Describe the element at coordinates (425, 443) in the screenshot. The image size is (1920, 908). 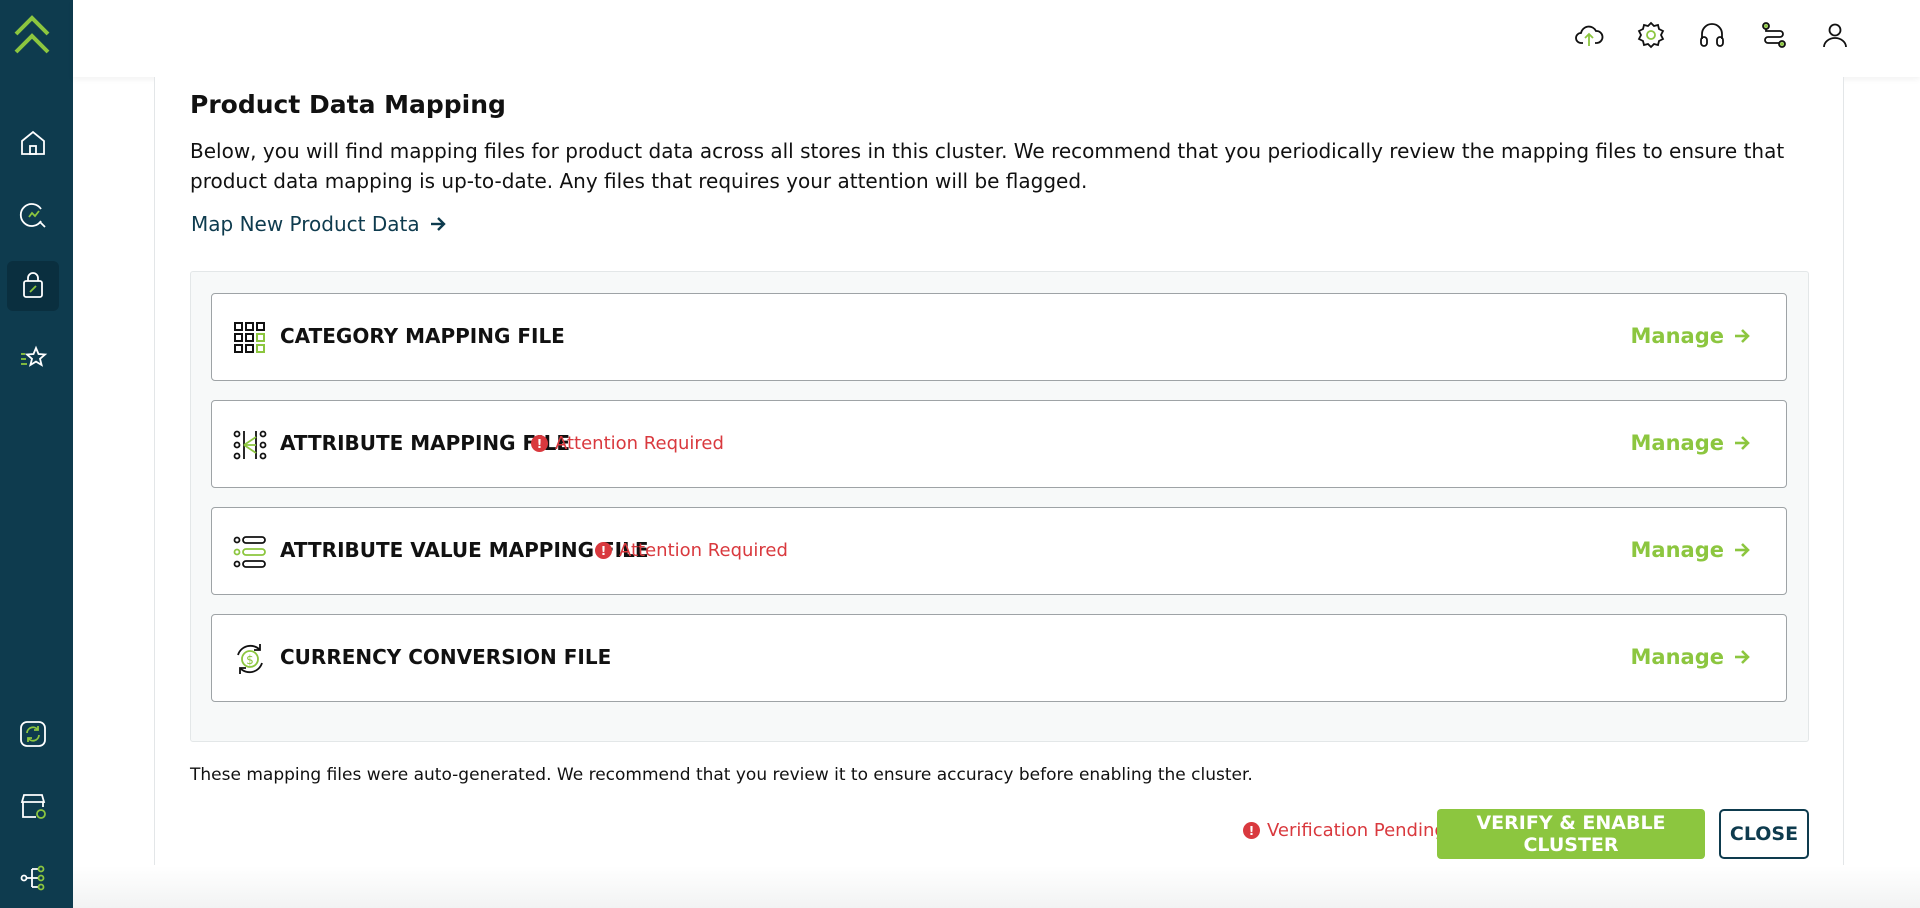
I see `file-name: ATTRIBUTE MAPPING FILE` at that location.